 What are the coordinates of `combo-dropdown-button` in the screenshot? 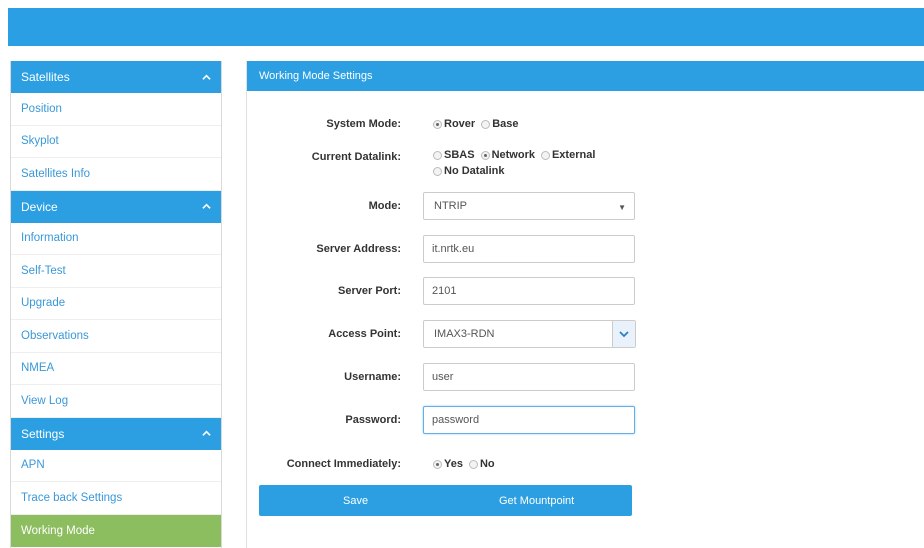 It's located at (623, 334).